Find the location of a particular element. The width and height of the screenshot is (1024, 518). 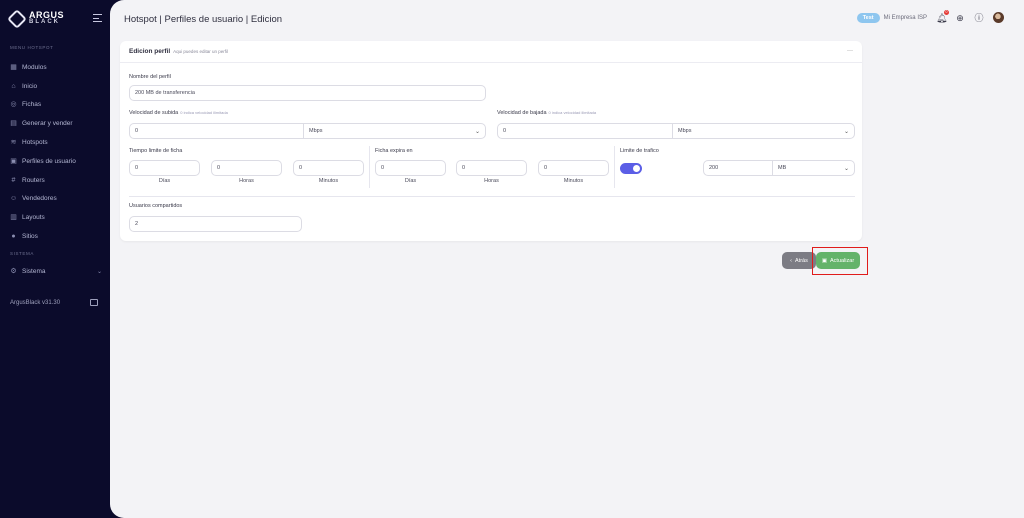

time-limit-minutes-input is located at coordinates (328, 168).